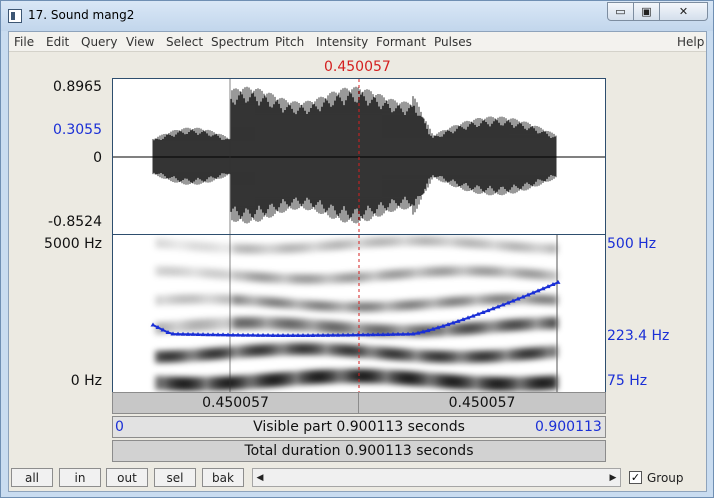 The height and width of the screenshot is (498, 714). I want to click on pitch-min-label: 75 Hz, so click(627, 381).